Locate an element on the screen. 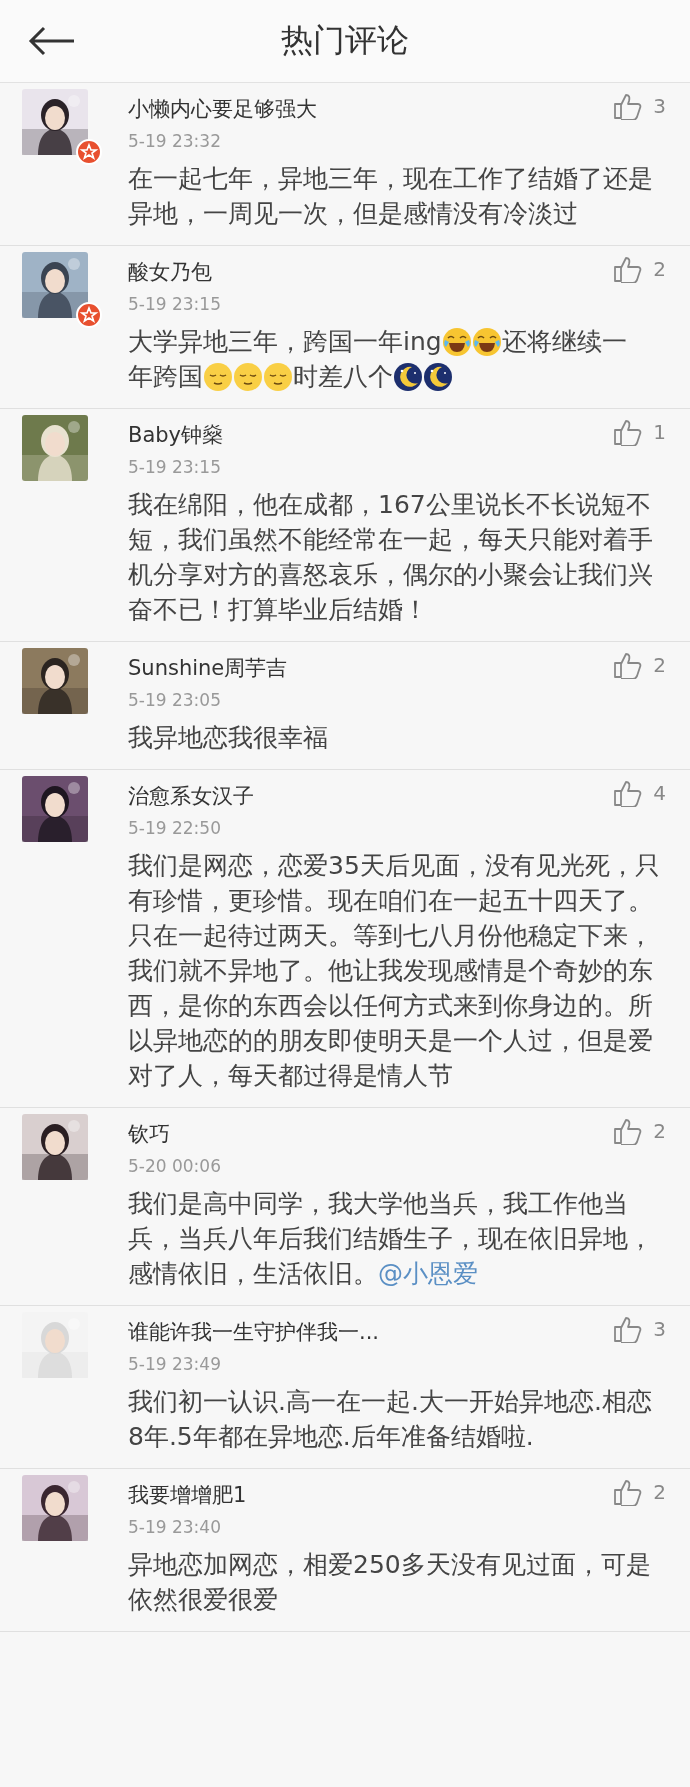 This screenshot has width=690, height=1787. comment-text: 时差八个 is located at coordinates (343, 377).